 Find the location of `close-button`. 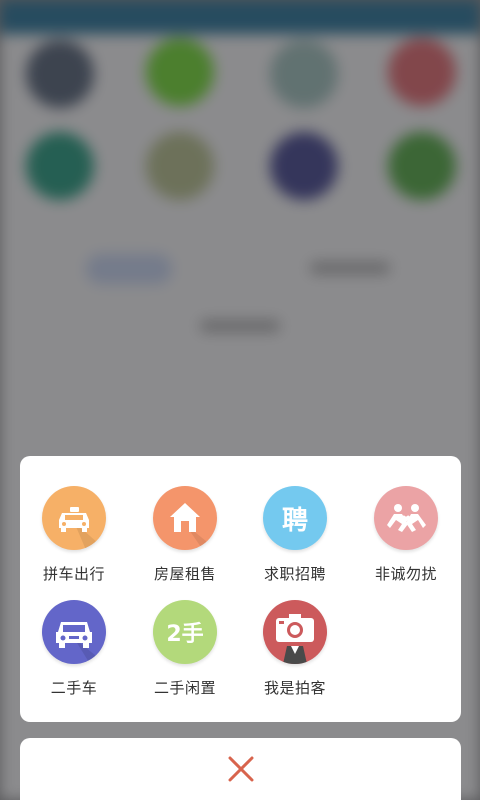

close-button is located at coordinates (240, 769).